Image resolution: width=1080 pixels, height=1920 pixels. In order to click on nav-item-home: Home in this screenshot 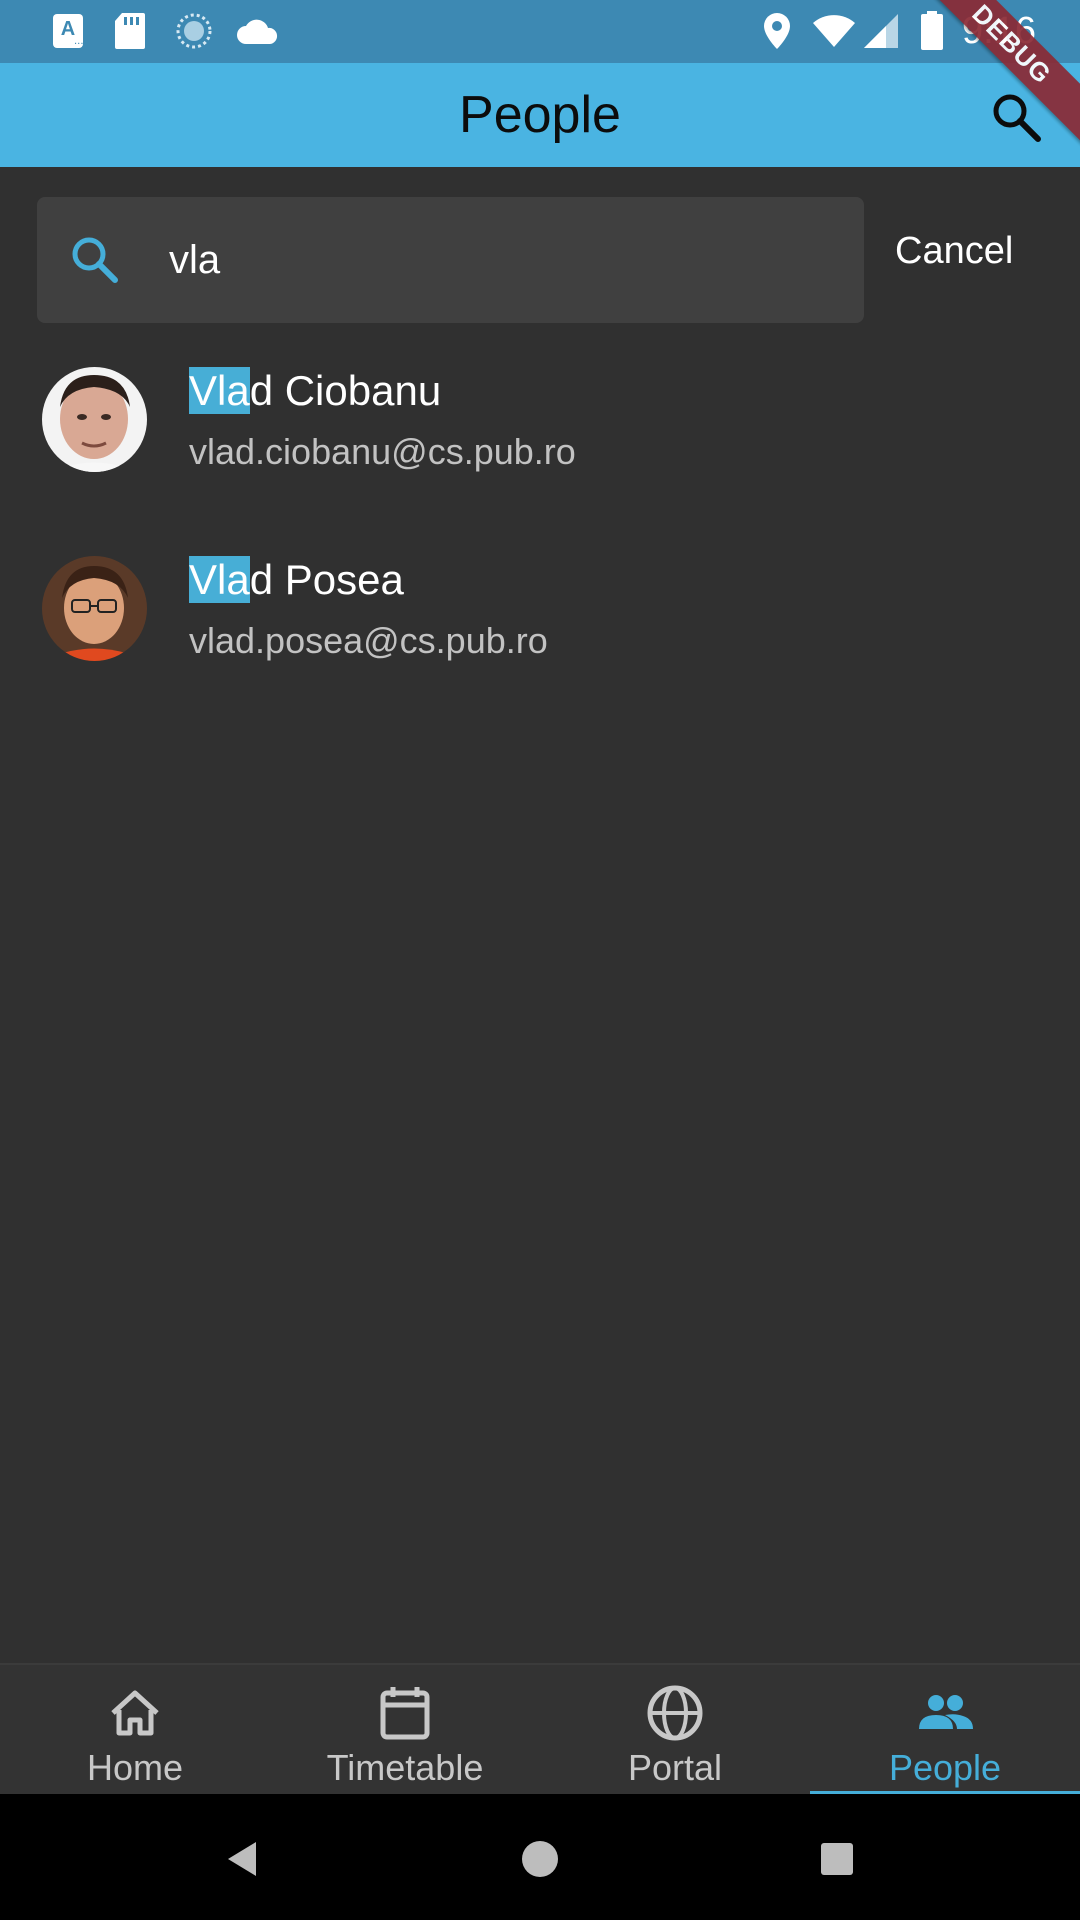, I will do `click(135, 1730)`.